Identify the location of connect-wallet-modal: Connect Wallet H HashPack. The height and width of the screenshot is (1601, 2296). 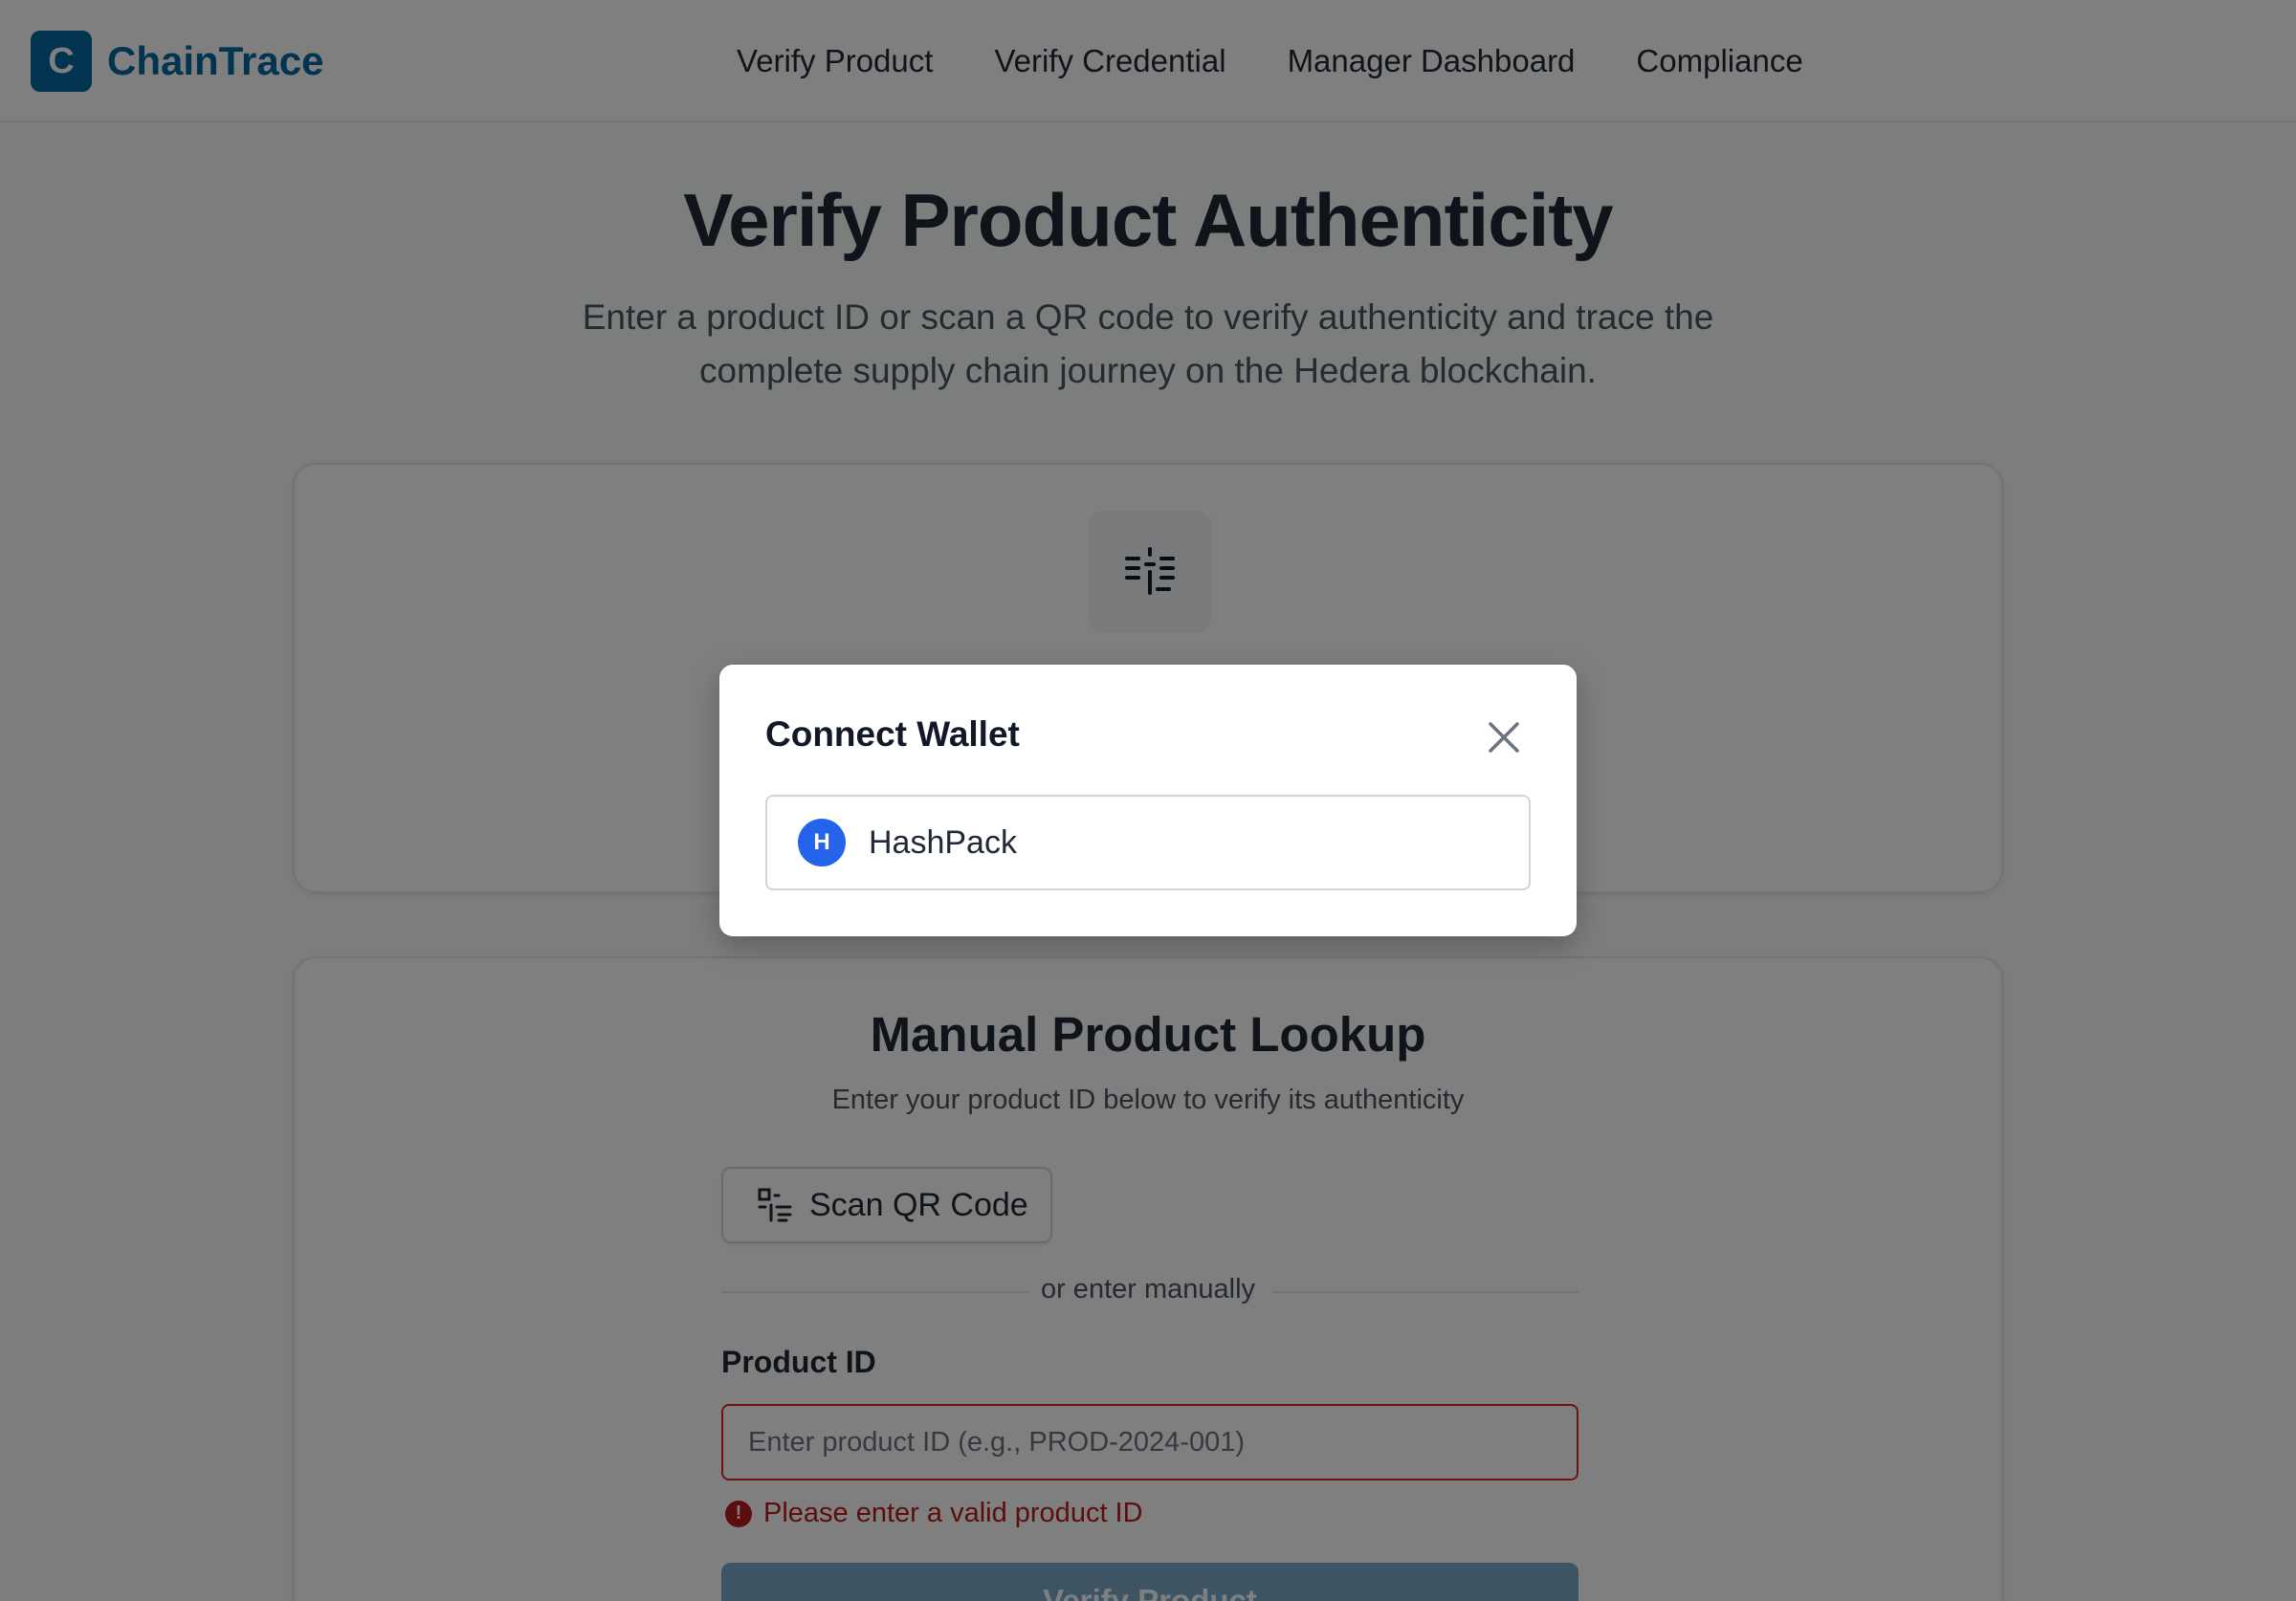
(1148, 801).